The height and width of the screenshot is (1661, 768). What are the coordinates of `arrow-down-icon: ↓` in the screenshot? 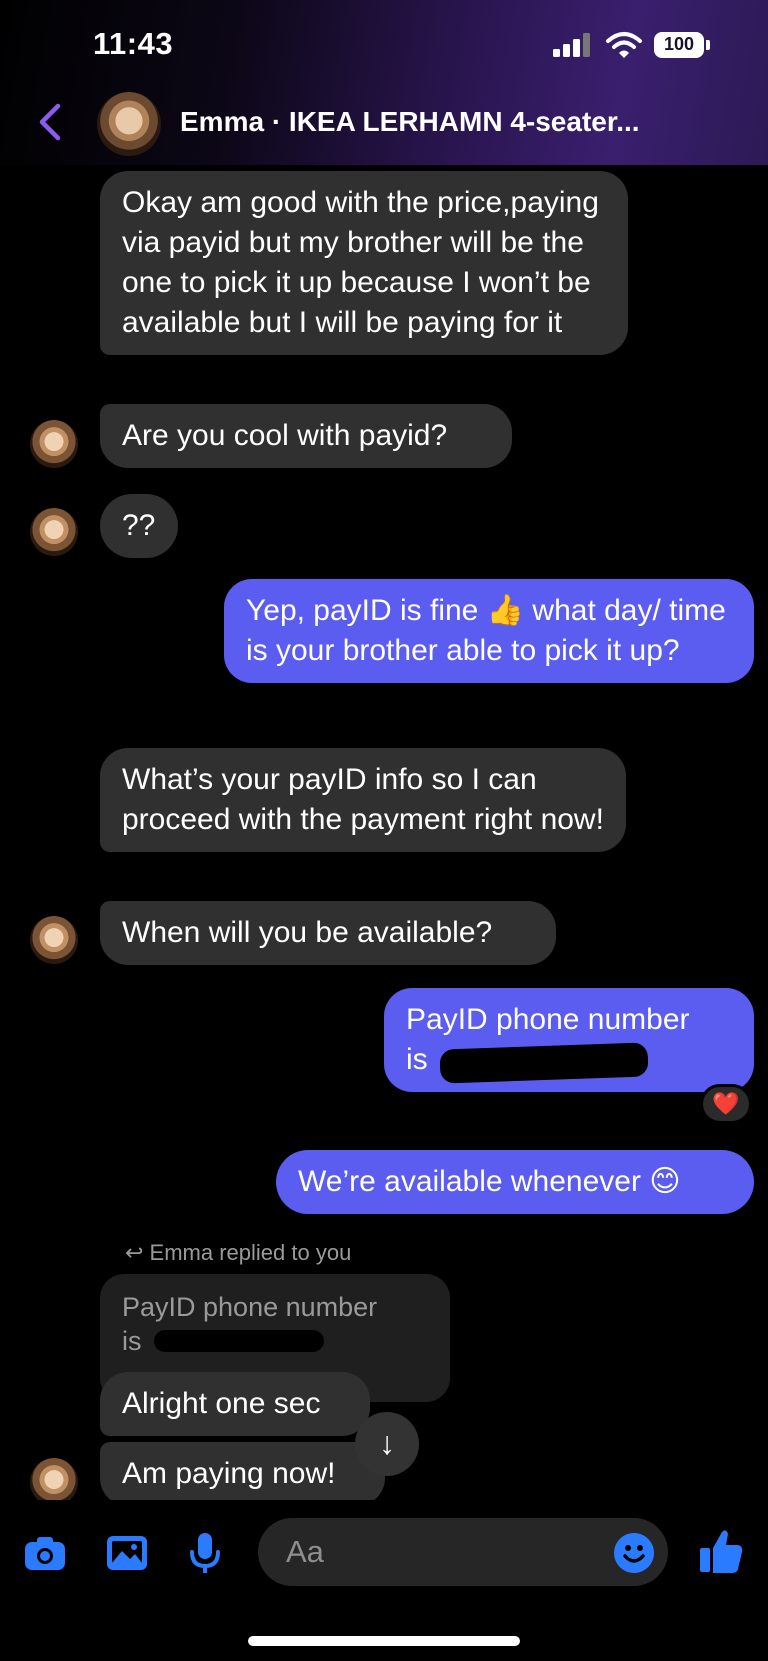 It's located at (387, 1443).